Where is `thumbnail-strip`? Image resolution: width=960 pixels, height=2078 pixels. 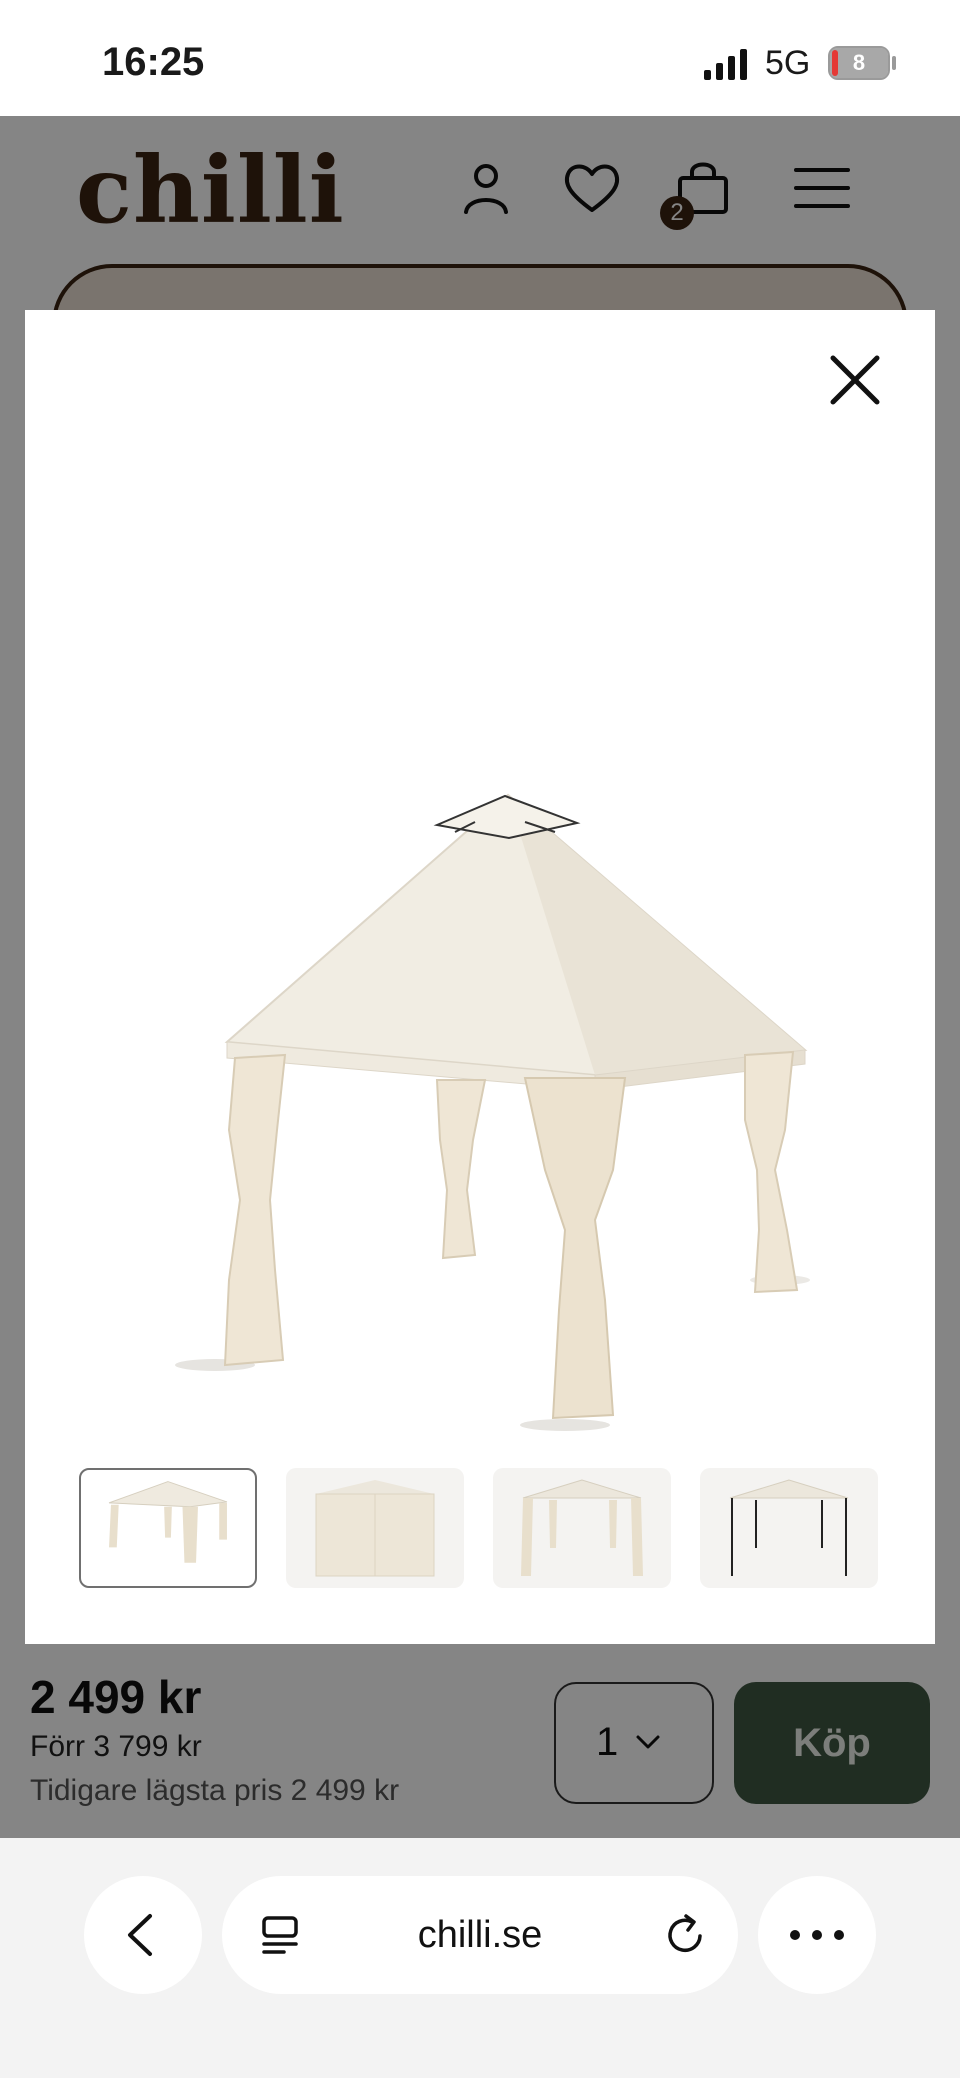 thumbnail-strip is located at coordinates (489, 1530).